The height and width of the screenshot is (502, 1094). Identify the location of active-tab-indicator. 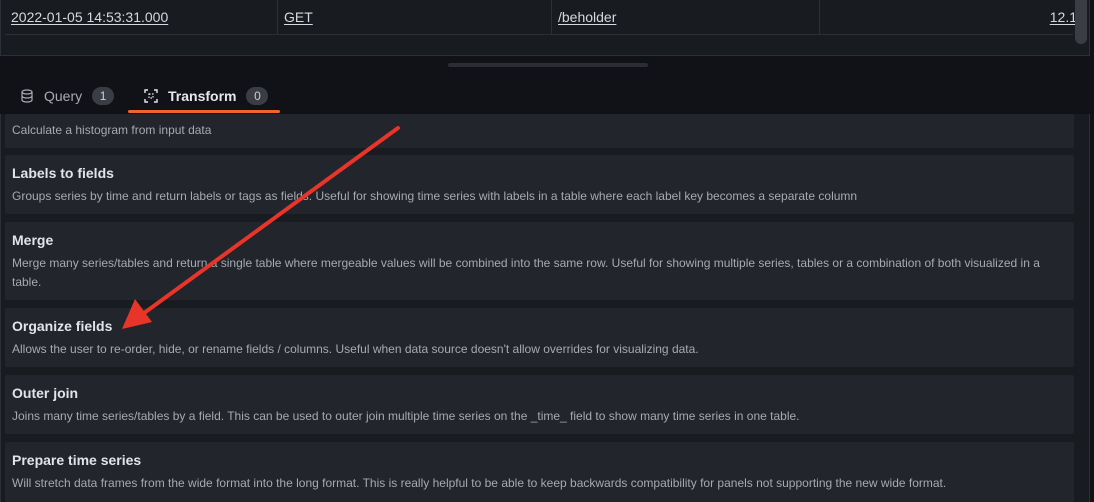
(204, 111).